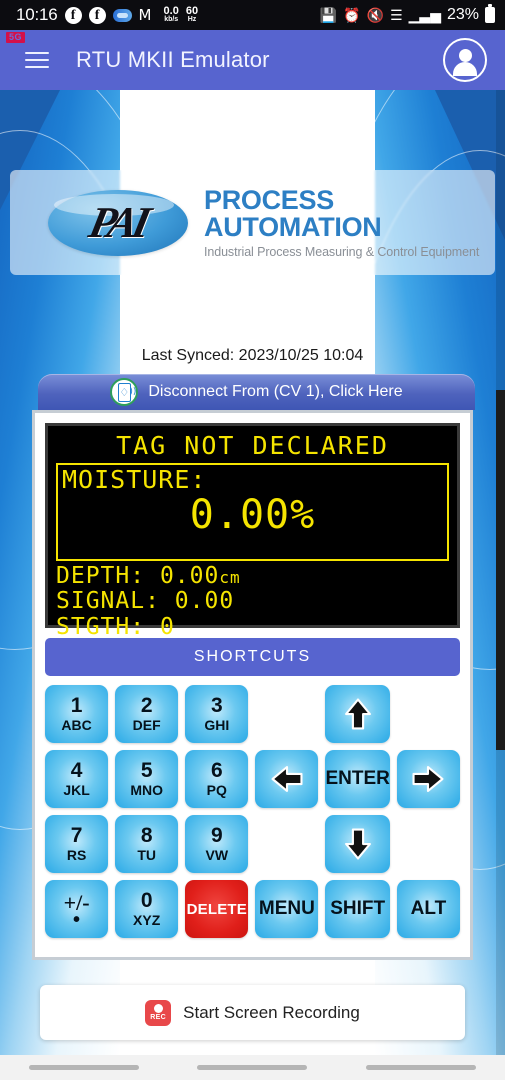 The height and width of the screenshot is (1080, 505). I want to click on key-5: 5 MNO, so click(147, 779).